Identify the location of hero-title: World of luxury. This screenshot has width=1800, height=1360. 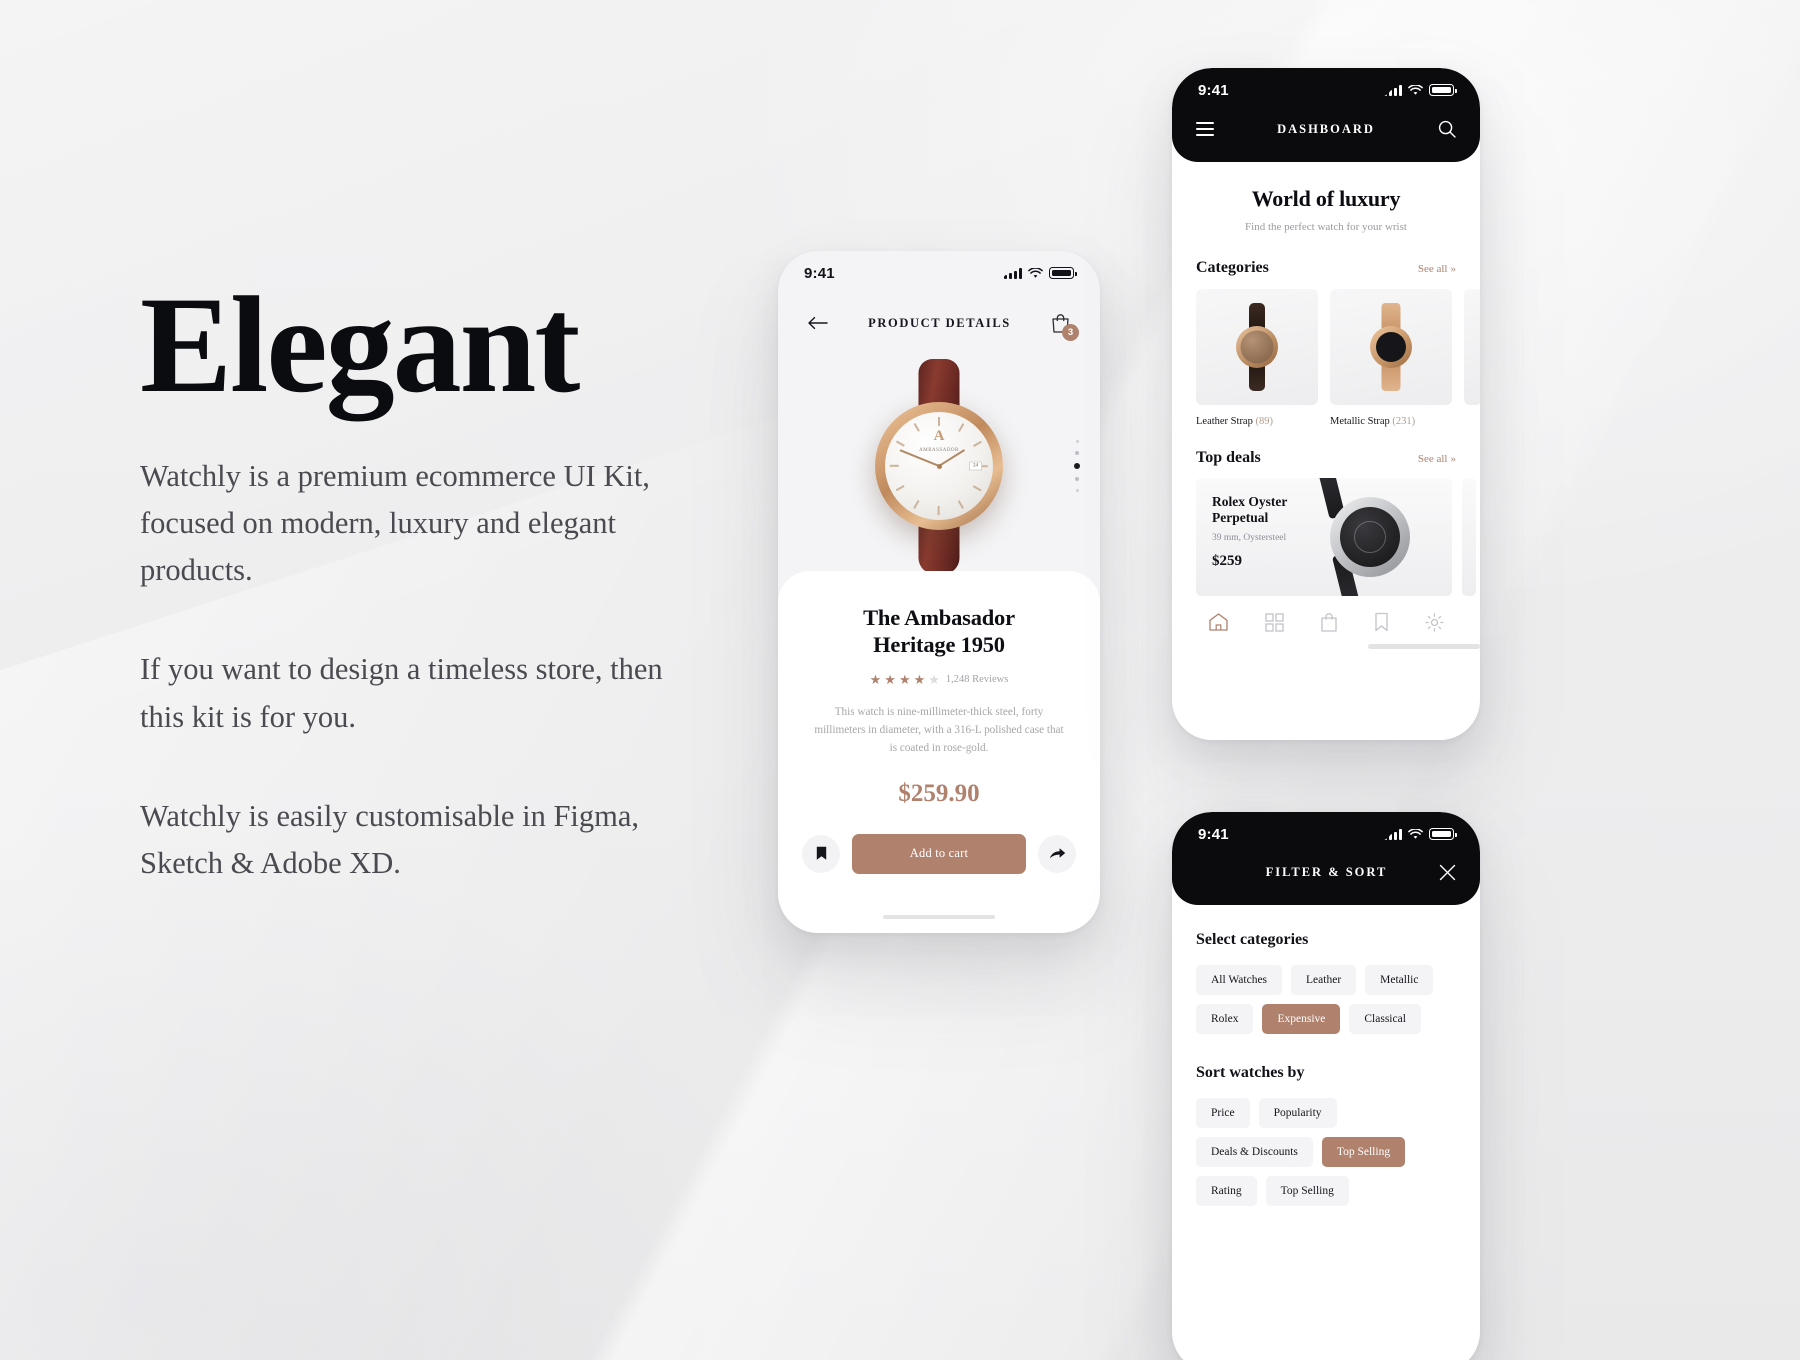
(1326, 198).